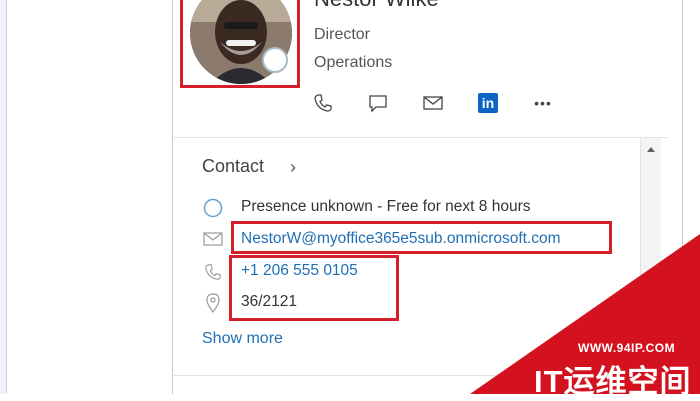 This screenshot has height=401, width=700. I want to click on linkedin-label: in, so click(488, 103).